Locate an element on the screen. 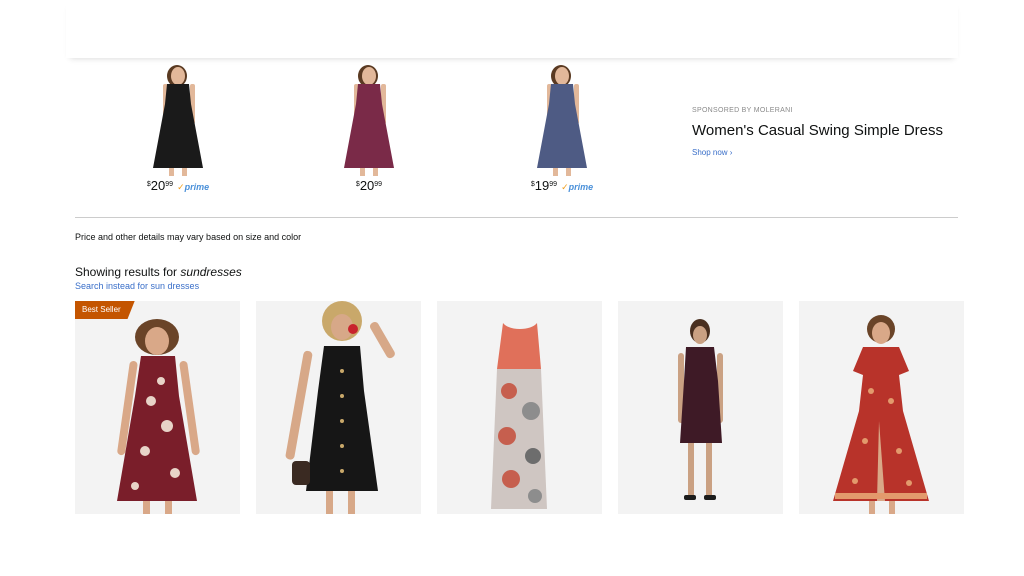 The width and height of the screenshot is (1024, 576). sponsored-product-price: $1999 ✓prime is located at coordinates (562, 186).